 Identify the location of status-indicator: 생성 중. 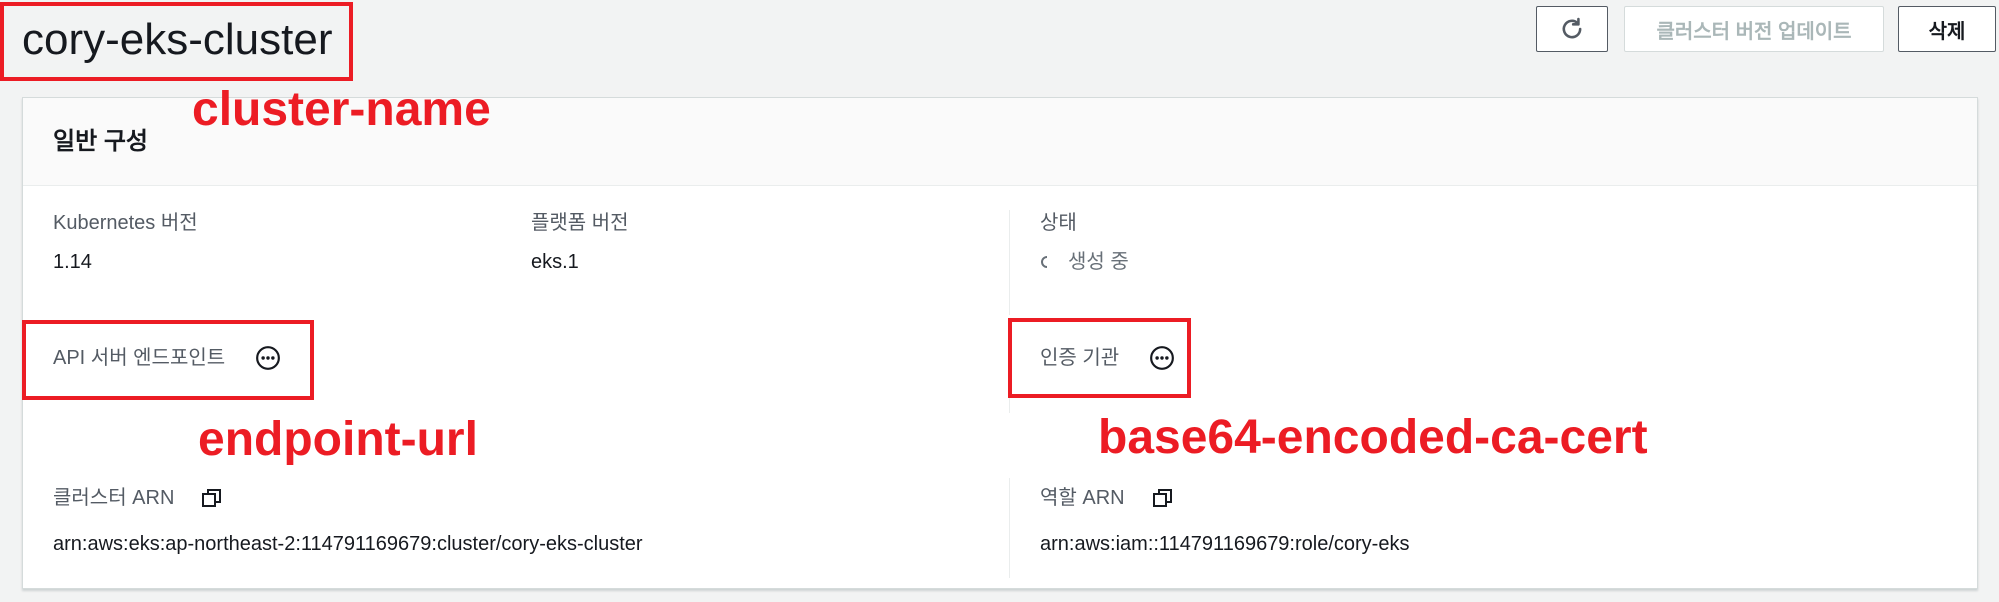
(1084, 262).